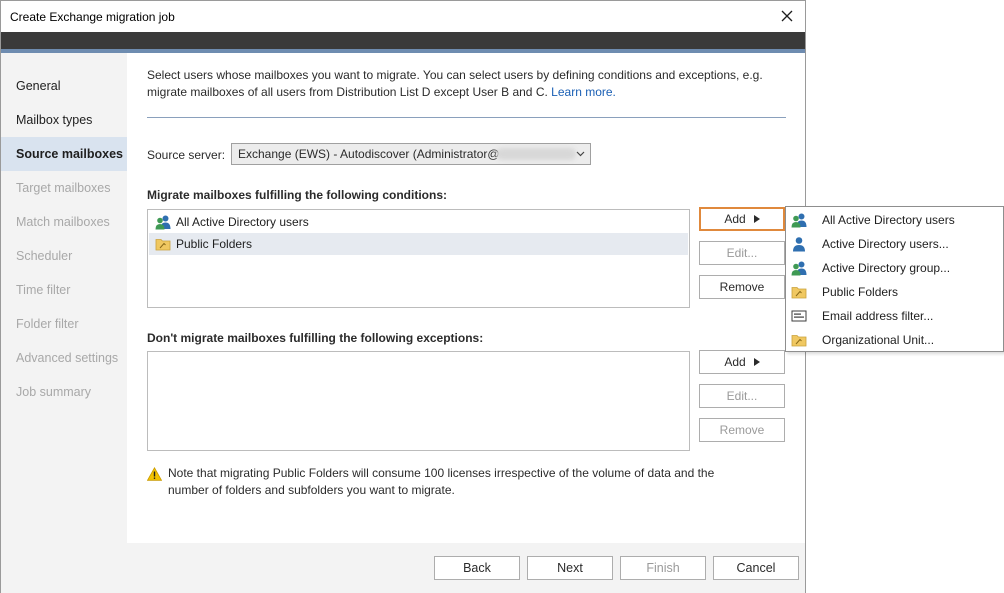 This screenshot has height=593, width=1004. I want to click on email-filter-icon, so click(799, 316).